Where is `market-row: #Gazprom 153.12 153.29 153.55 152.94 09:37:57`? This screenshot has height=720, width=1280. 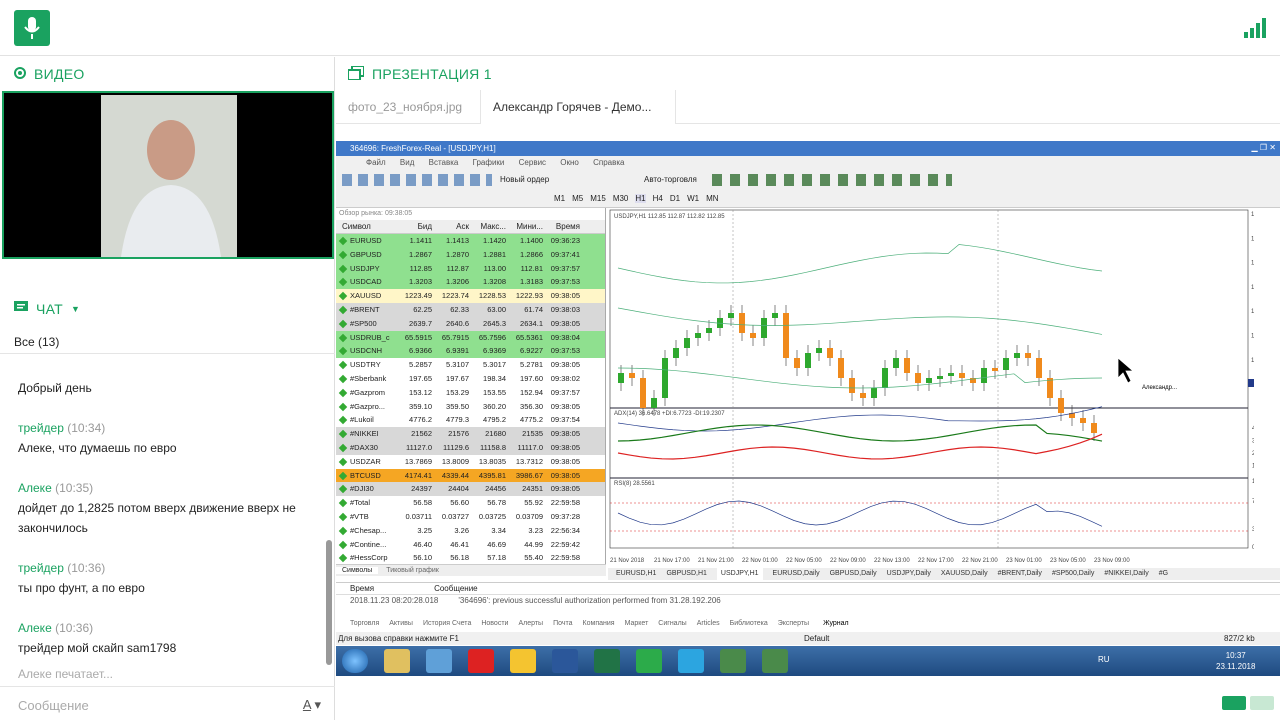
market-row: #Gazprom 153.12 153.29 153.55 152.94 09:37:57 is located at coordinates (470, 392).